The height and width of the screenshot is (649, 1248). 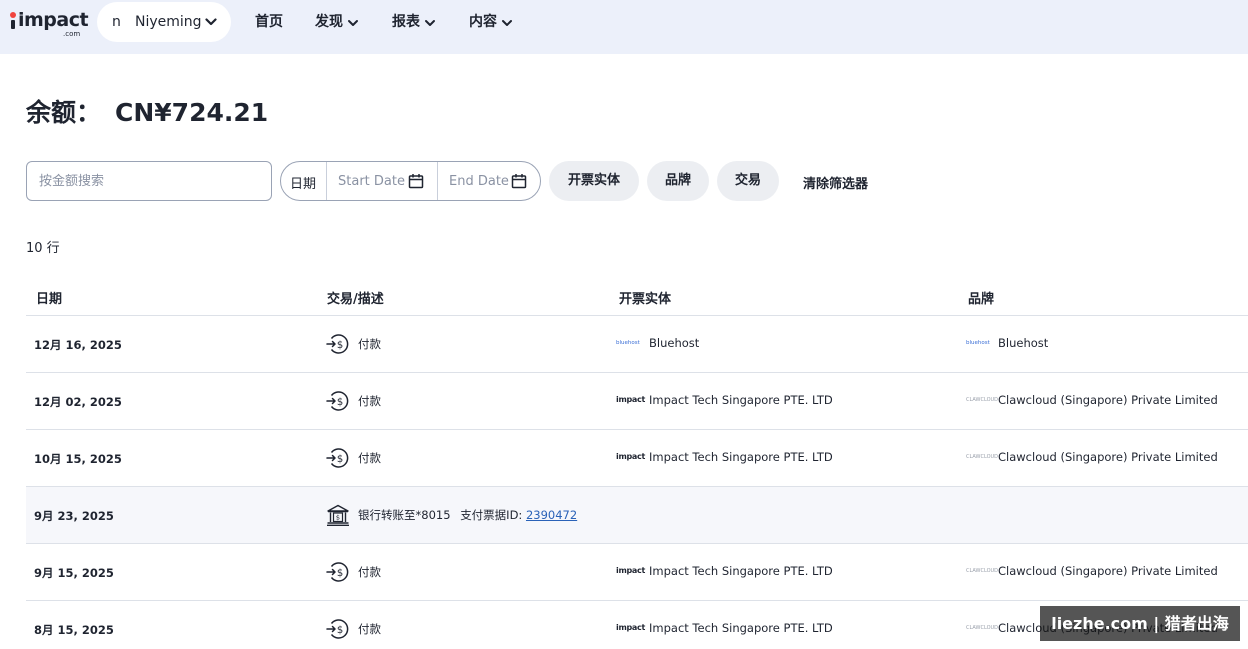 I want to click on balance-amount: CN¥724.21, so click(x=192, y=112).